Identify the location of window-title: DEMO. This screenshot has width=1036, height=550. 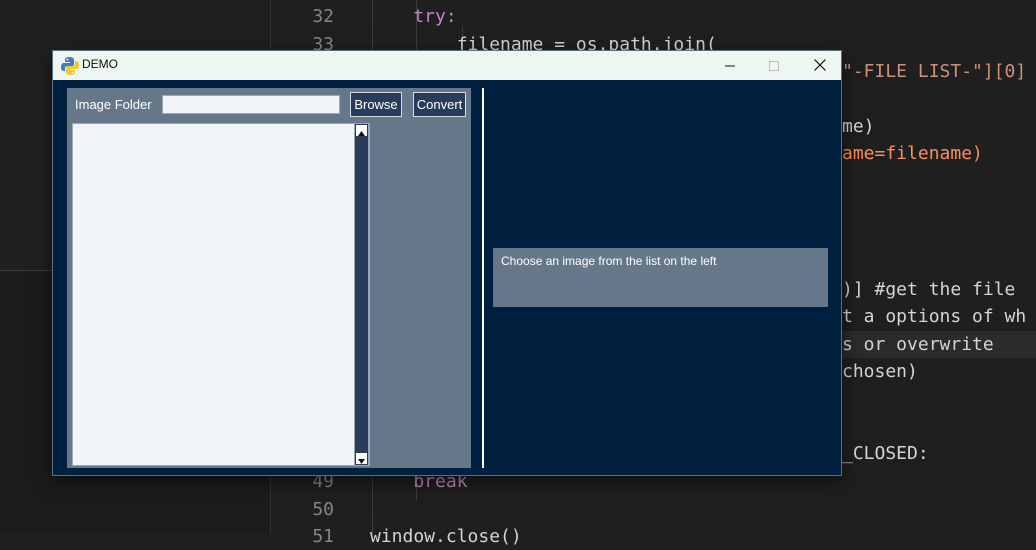
(100, 64).